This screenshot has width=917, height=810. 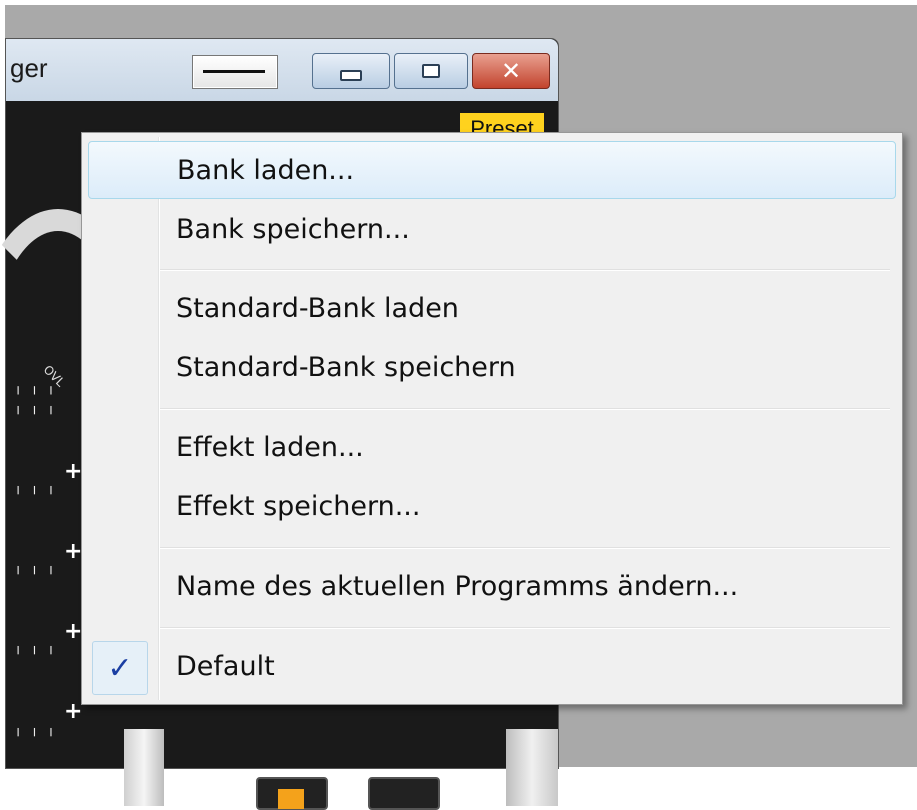 What do you see at coordinates (292, 793) in the screenshot?
I see `plugin-orange-button` at bounding box center [292, 793].